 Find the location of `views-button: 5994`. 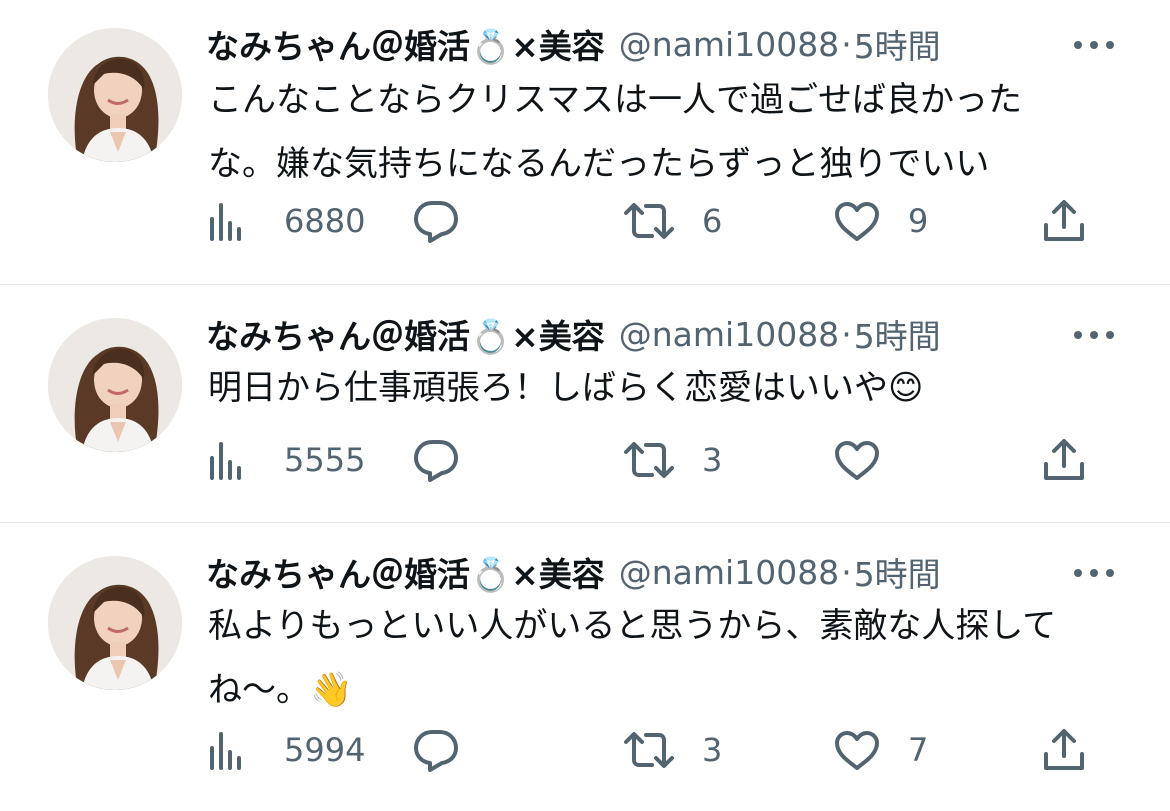

views-button: 5994 is located at coordinates (285, 750).